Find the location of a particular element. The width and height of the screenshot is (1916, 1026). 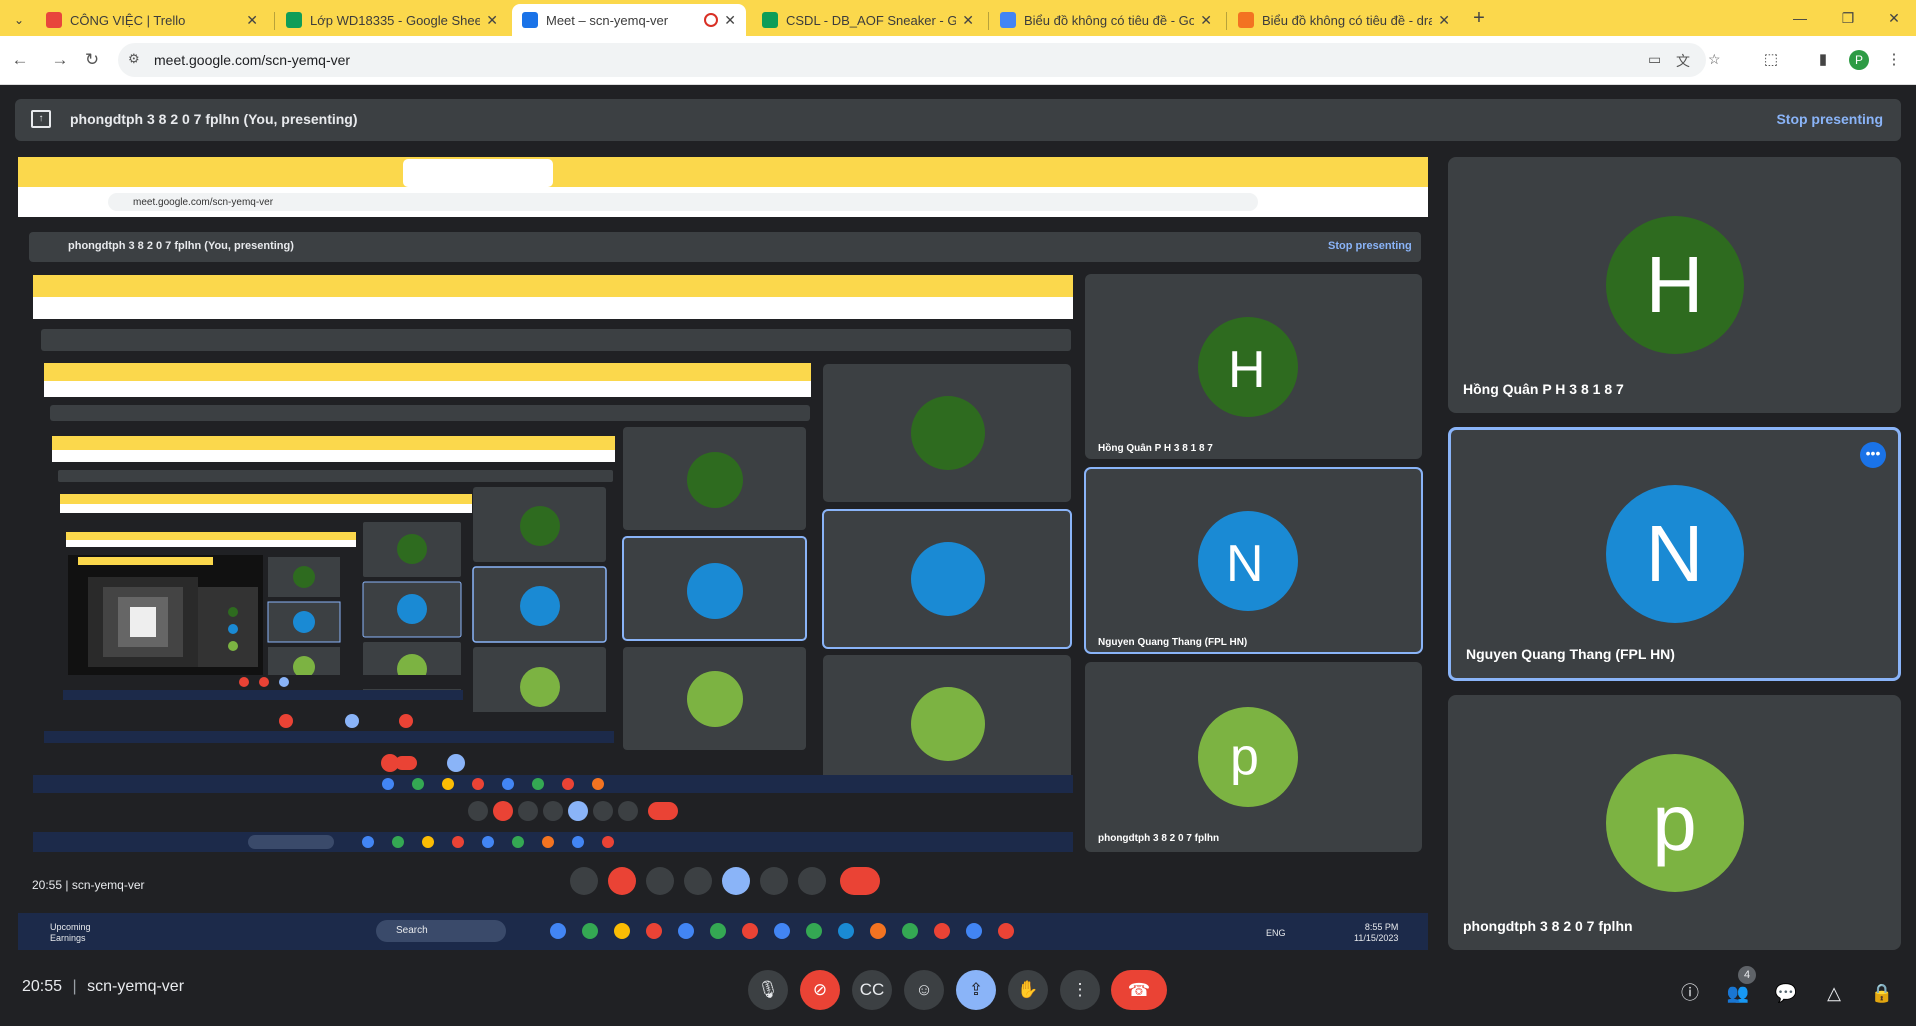

drawio-icon is located at coordinates (1246, 20).